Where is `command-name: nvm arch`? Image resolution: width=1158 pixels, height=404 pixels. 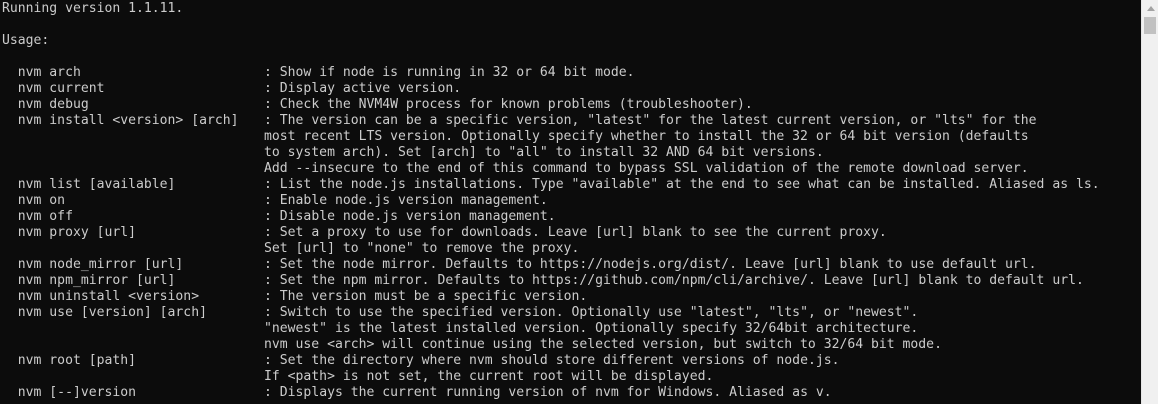
command-name: nvm arch is located at coordinates (41, 72).